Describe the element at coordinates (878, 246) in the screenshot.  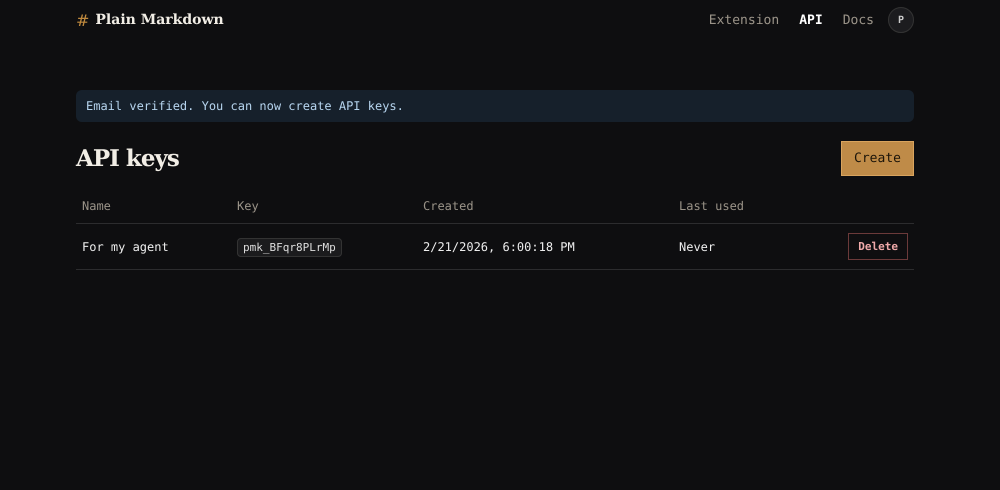
I see `delete-button: Delete` at that location.